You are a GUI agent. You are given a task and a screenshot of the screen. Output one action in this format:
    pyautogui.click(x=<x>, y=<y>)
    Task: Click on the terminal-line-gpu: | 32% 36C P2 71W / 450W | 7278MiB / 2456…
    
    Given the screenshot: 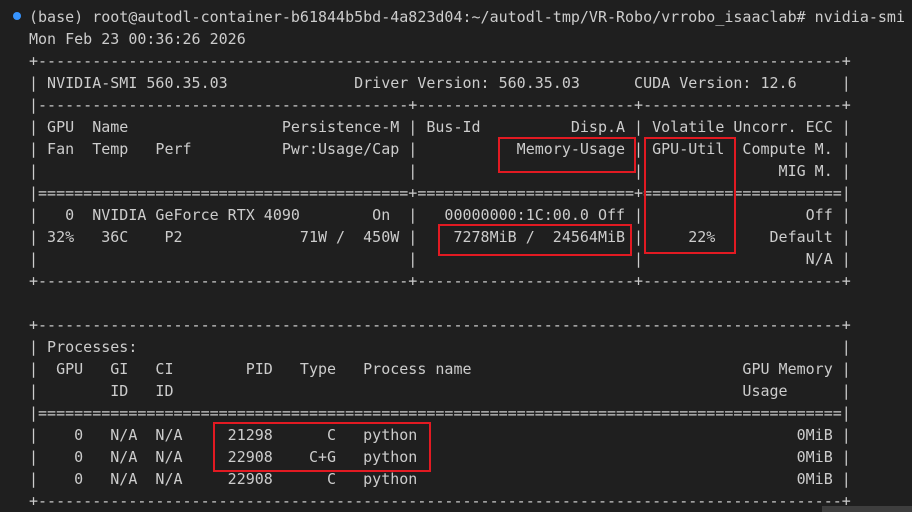 What is the action you would take?
    pyautogui.click(x=440, y=237)
    